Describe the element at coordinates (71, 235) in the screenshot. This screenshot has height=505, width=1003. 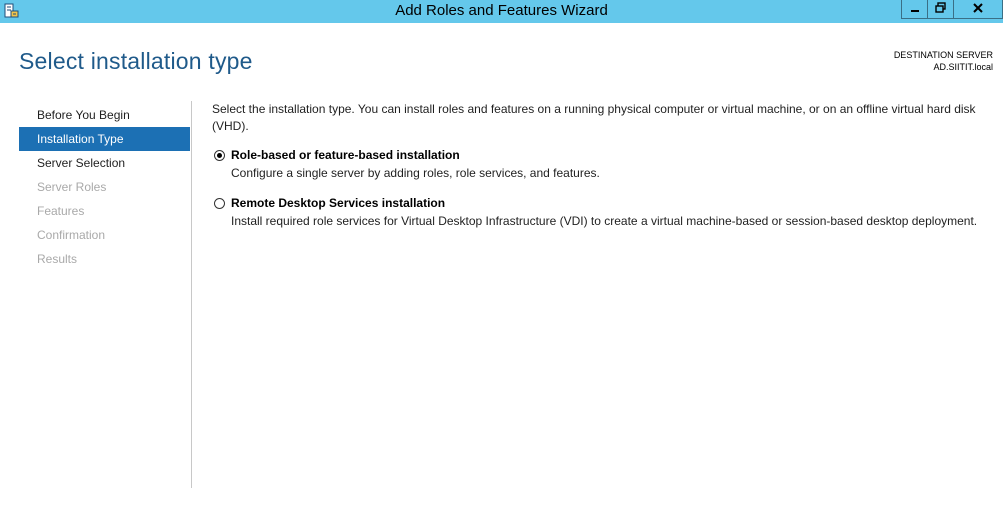
I see `nav-item-confirmation: Confirmation` at that location.